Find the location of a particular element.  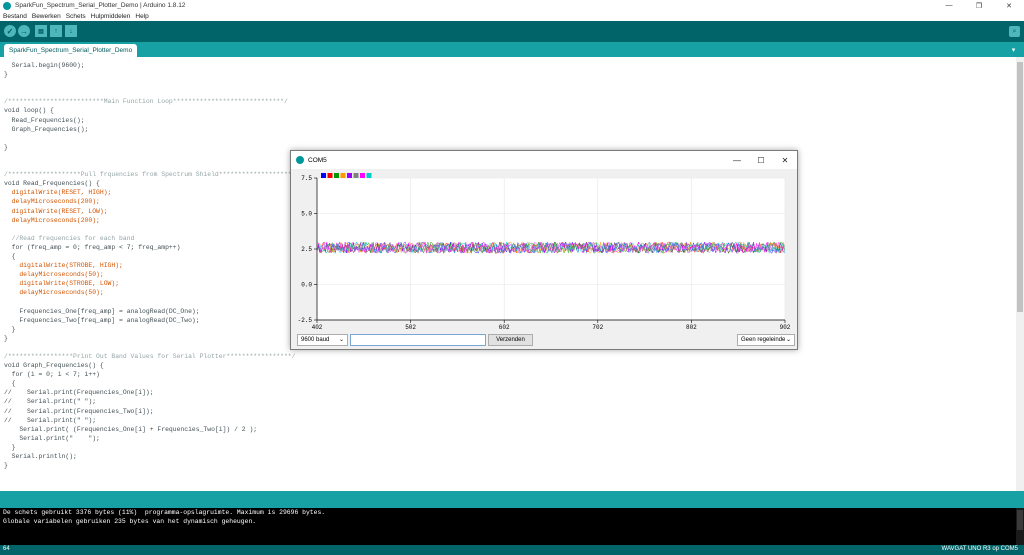

baud-rate-value: 9600 baud is located at coordinates (315, 340).